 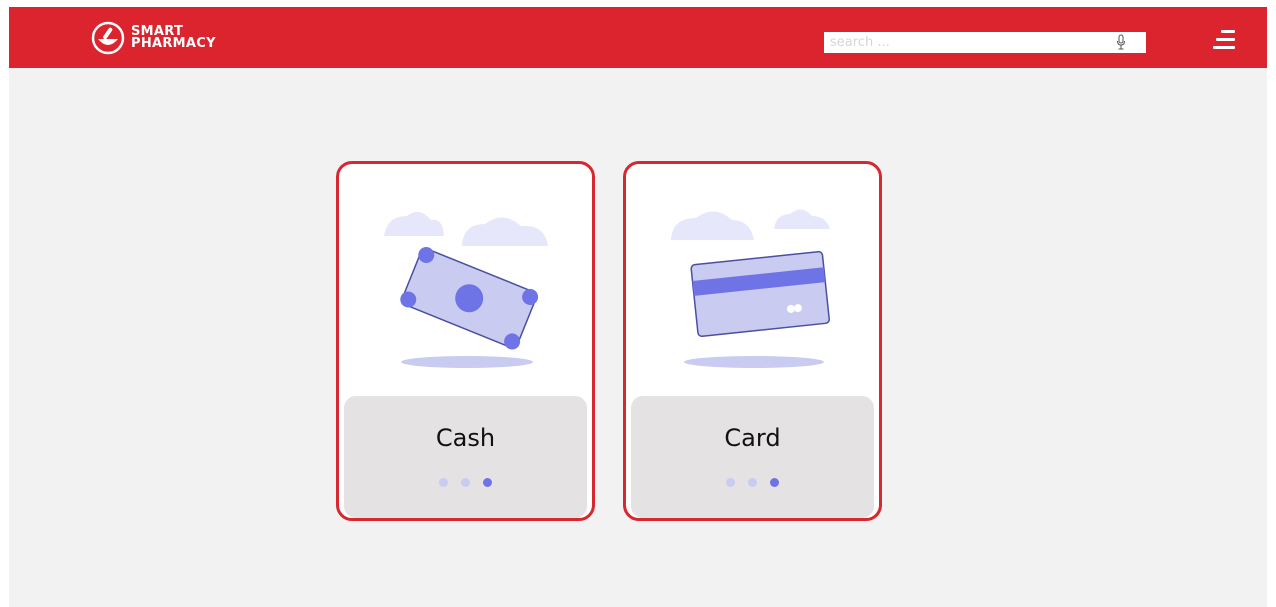 I want to click on brand-logo: SMART PHARMACY, so click(x=153, y=38).